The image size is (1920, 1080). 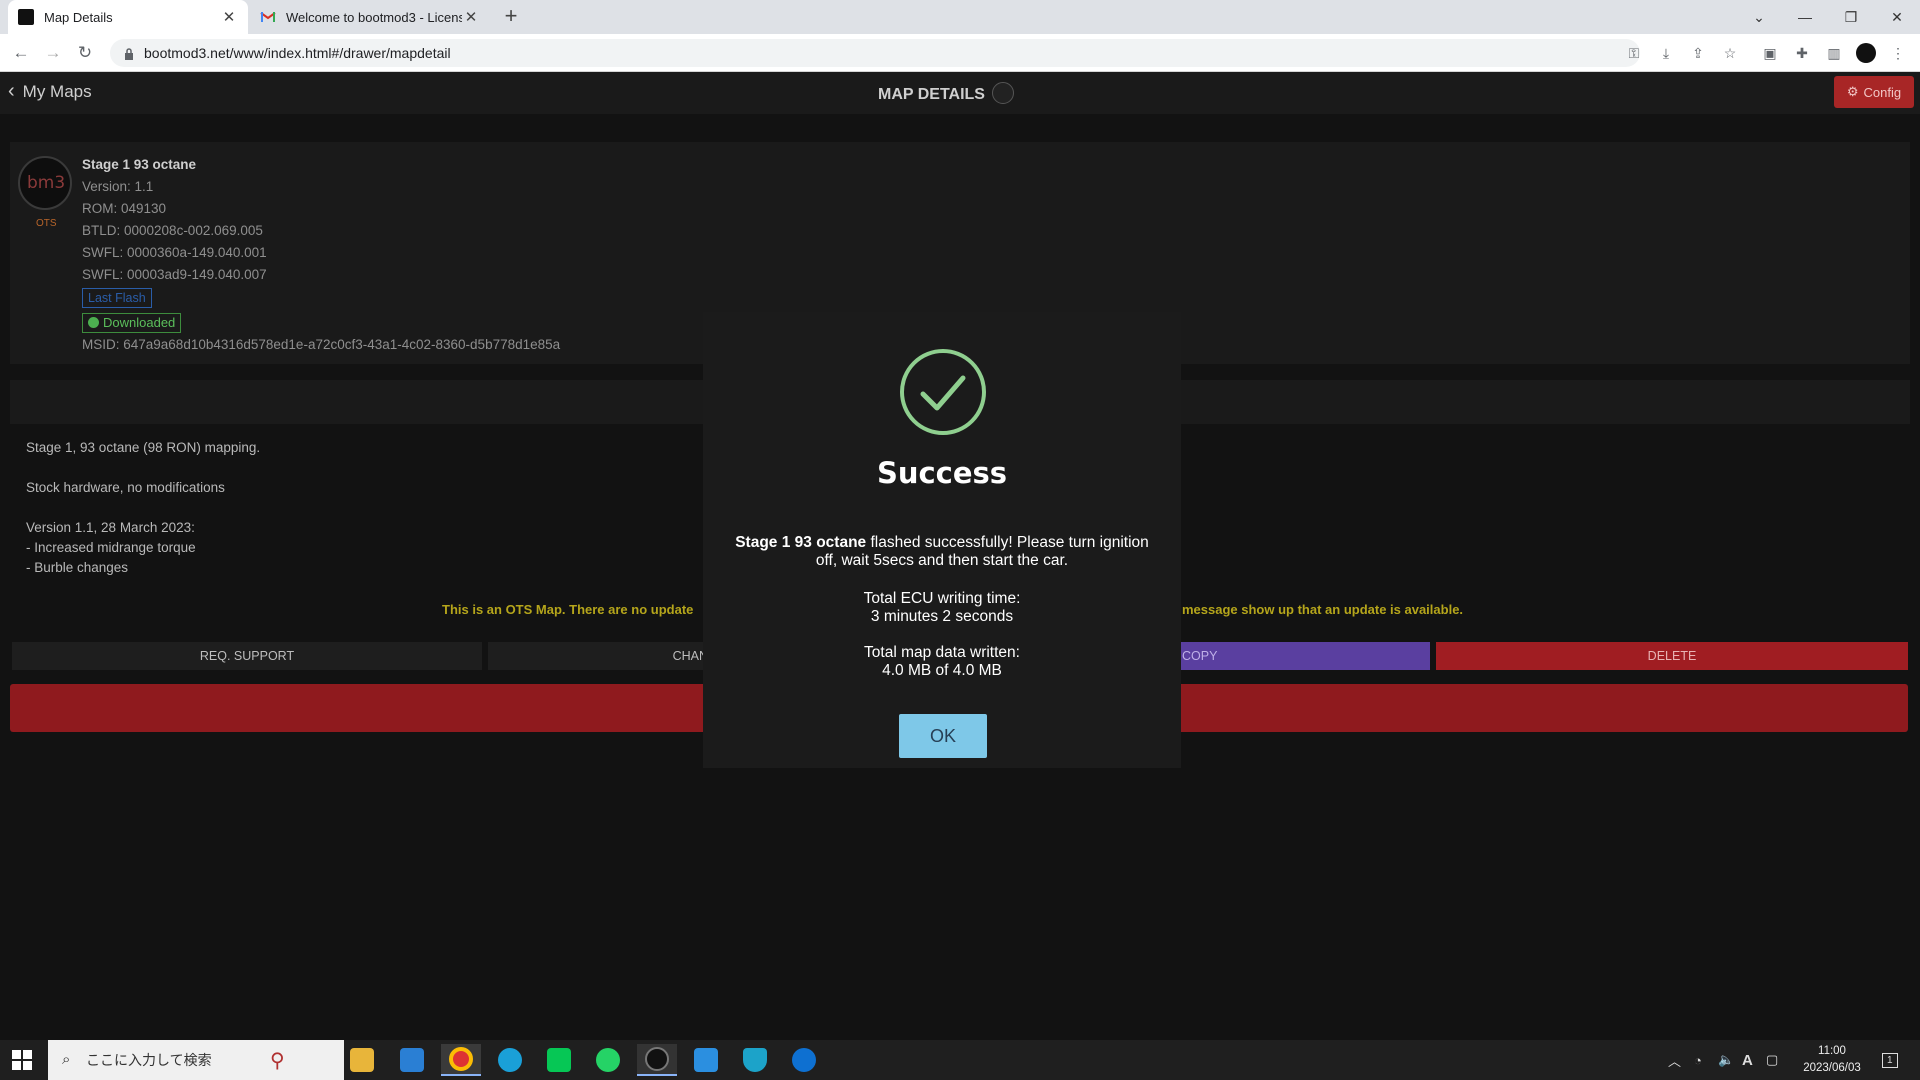 What do you see at coordinates (277, 1061) in the screenshot?
I see `bicycle-icon: ⚲` at bounding box center [277, 1061].